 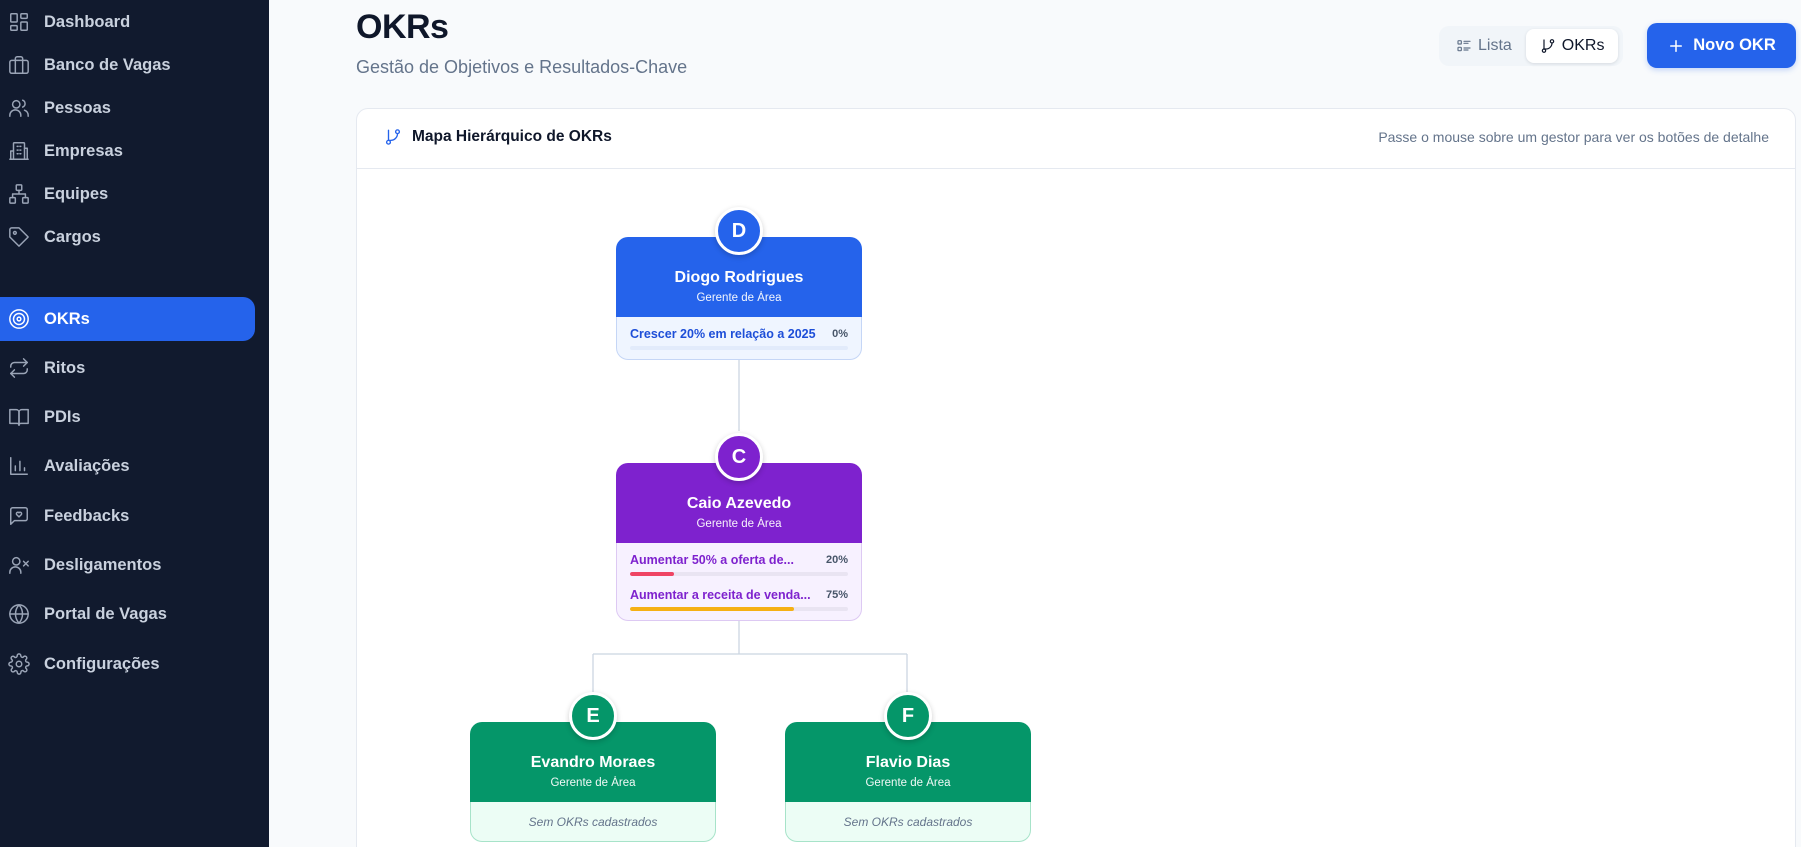 I want to click on objective-item: Crescer 20% em relação a 2025 0%, so click(x=739, y=339).